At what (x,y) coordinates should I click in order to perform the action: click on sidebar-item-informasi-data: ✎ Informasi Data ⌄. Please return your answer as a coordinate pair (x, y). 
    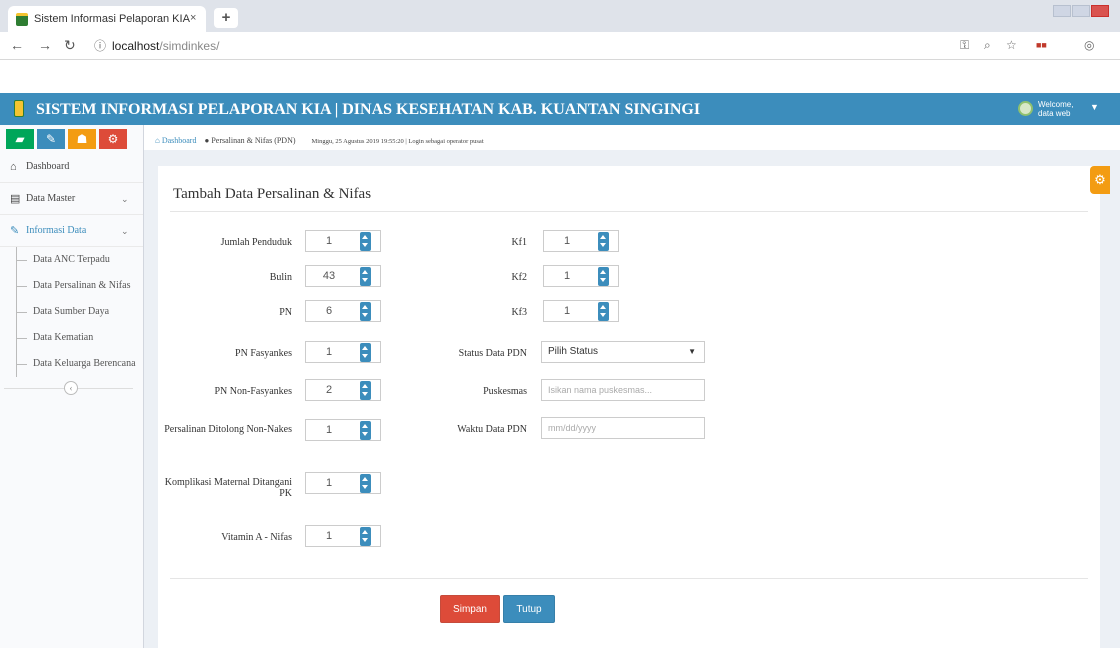
    Looking at the image, I should click on (71, 231).